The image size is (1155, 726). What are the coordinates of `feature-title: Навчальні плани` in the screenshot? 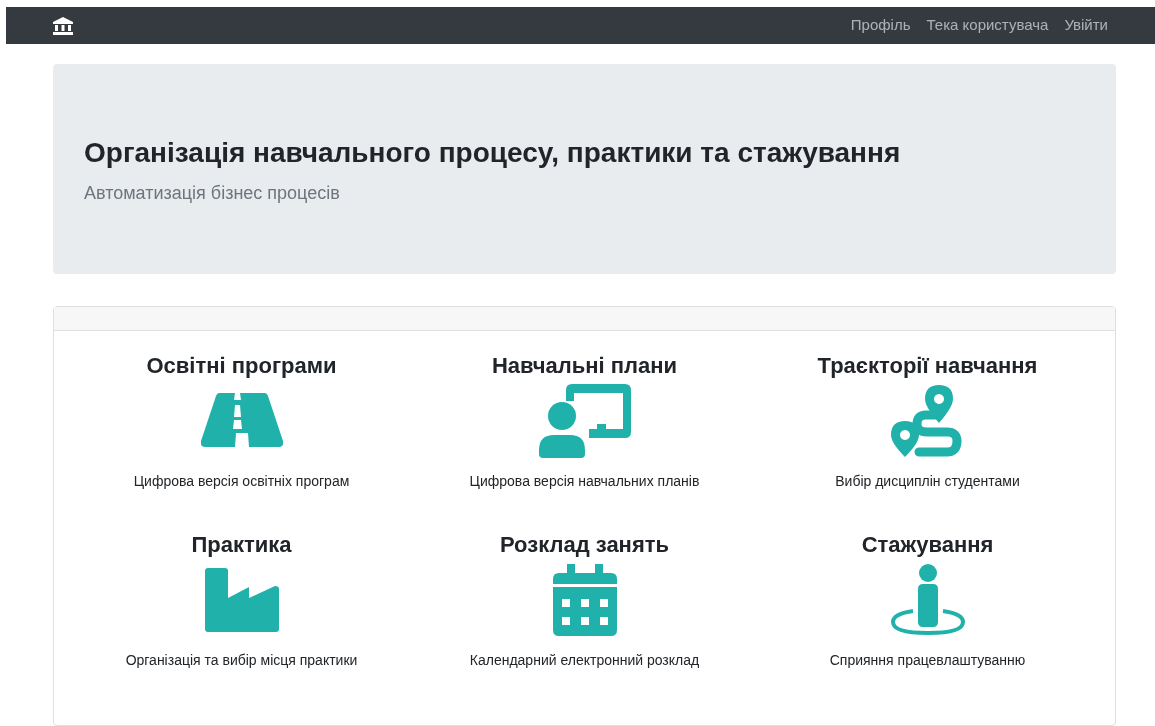 It's located at (584, 366).